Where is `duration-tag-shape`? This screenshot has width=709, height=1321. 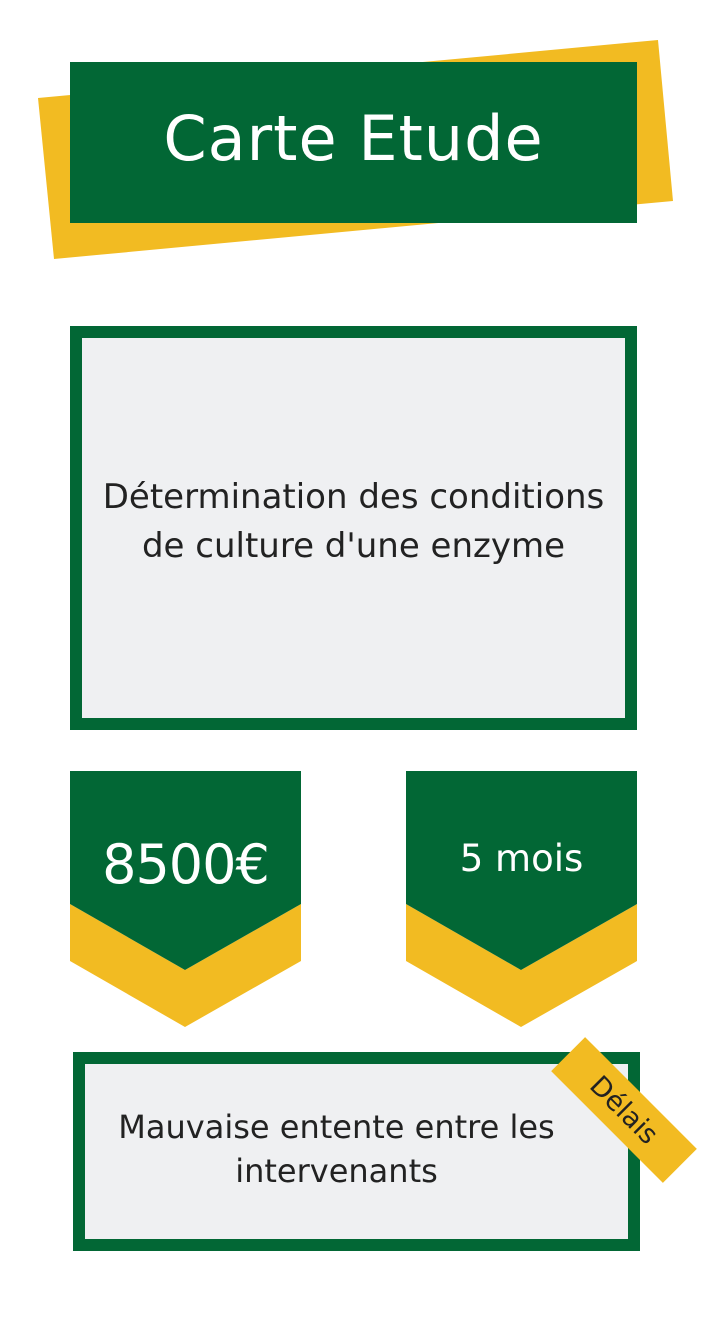
duration-tag-shape is located at coordinates (521, 899).